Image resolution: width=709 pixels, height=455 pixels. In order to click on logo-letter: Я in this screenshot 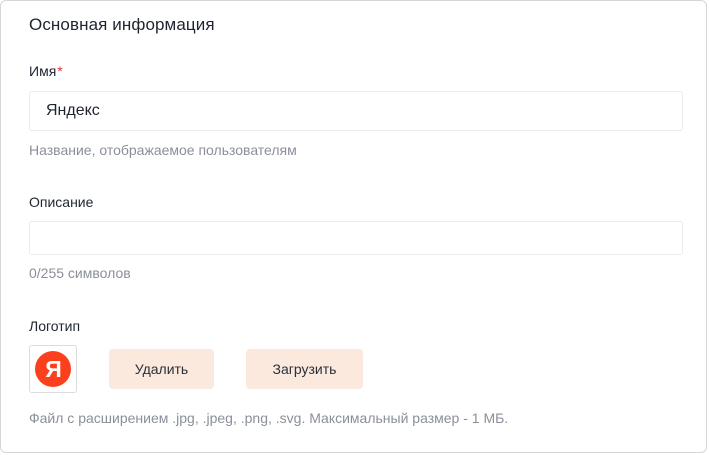, I will do `click(53, 369)`.